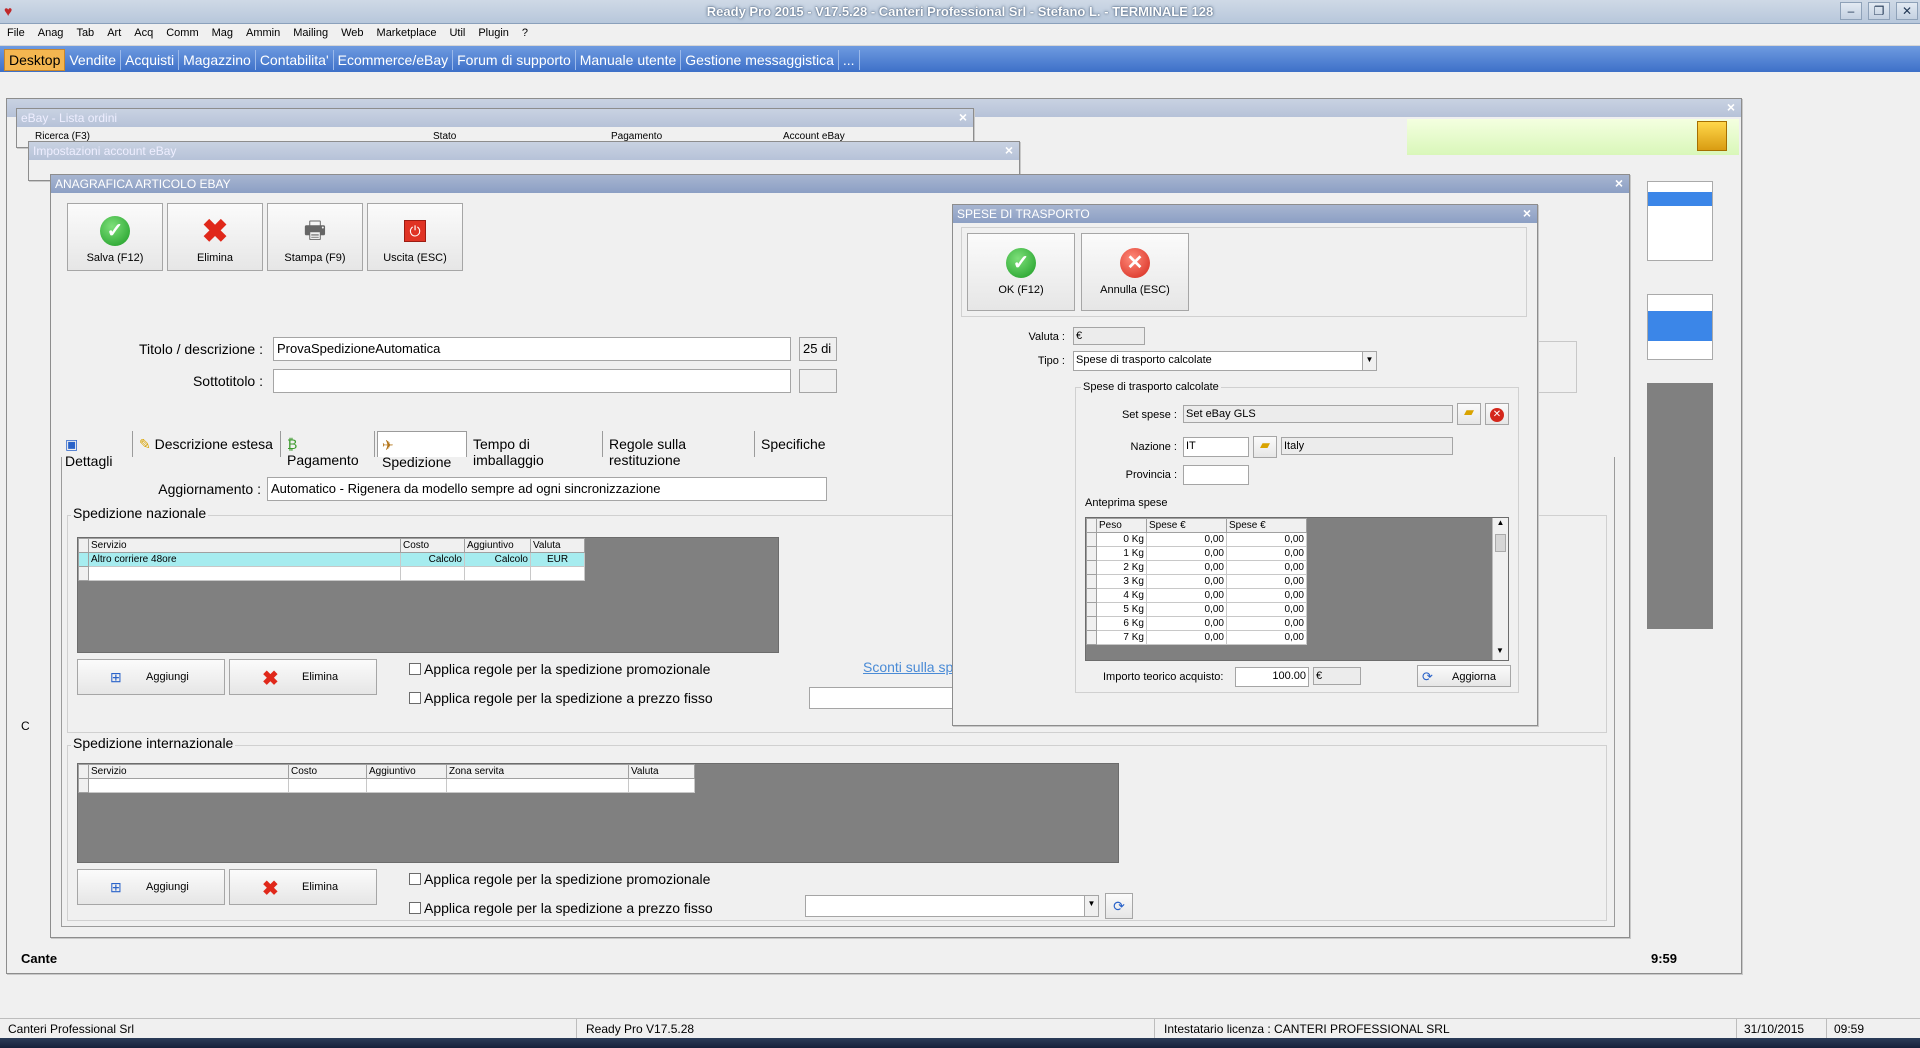 The height and width of the screenshot is (1048, 1920). Describe the element at coordinates (1500, 589) in the screenshot. I see `anteprima-scrollbar: ▲ ▼` at that location.